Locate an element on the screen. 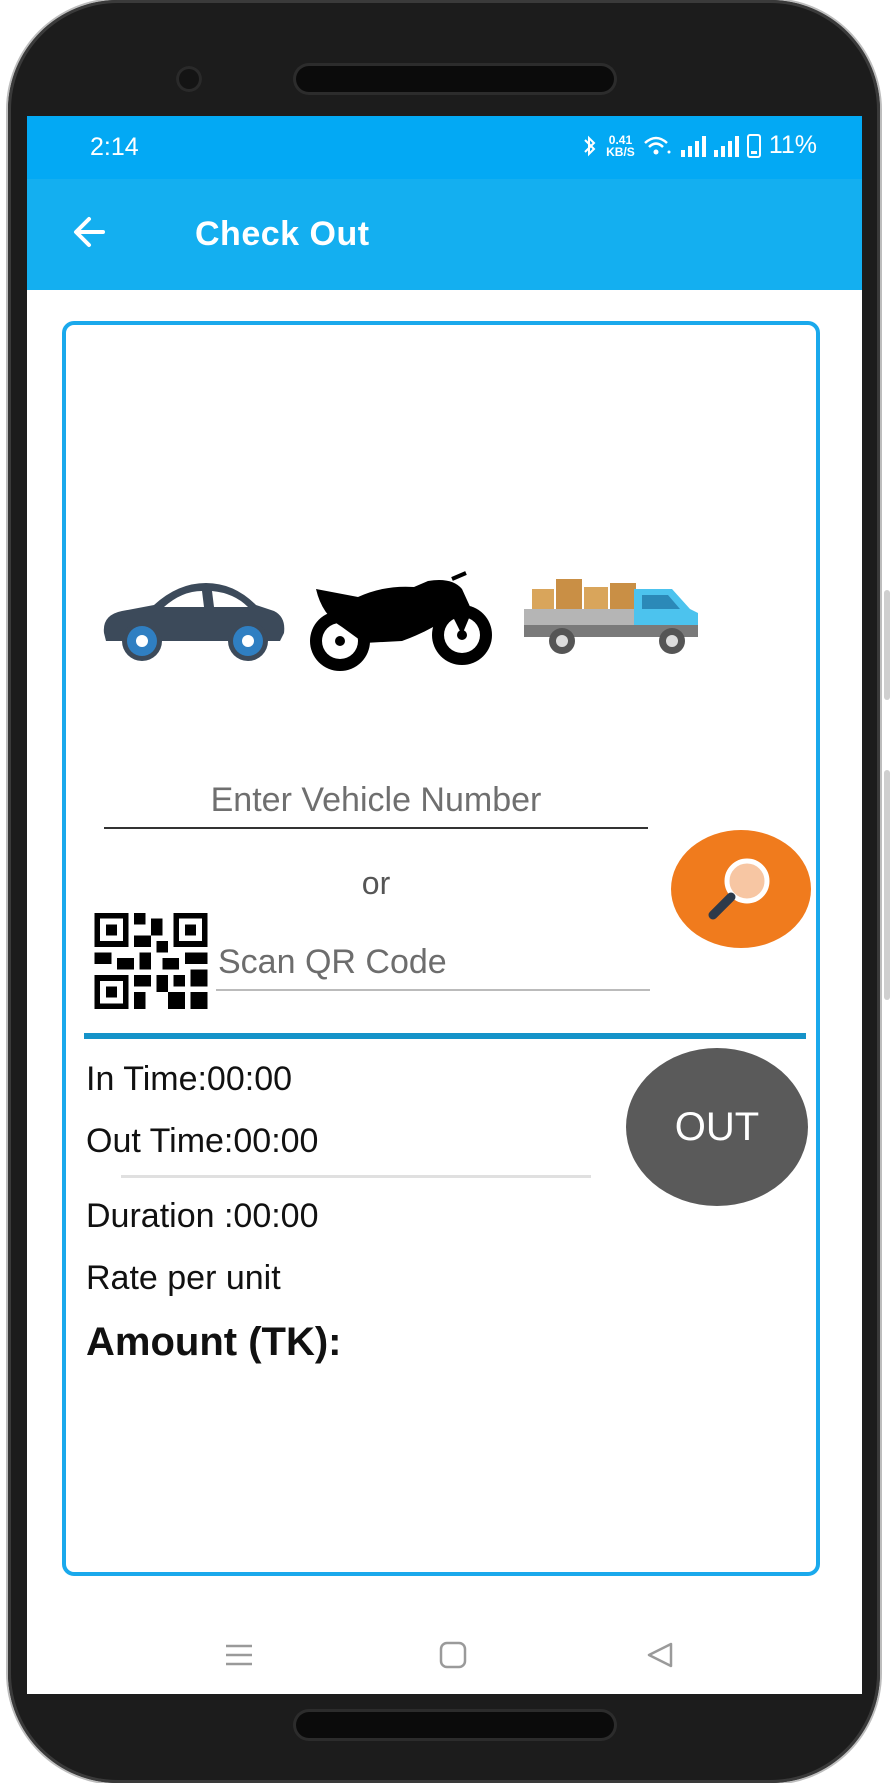 Image resolution: width=891 pixels, height=1783 pixels. status-bar: 2:14 0.41 KB/S 11% is located at coordinates (444, 147).